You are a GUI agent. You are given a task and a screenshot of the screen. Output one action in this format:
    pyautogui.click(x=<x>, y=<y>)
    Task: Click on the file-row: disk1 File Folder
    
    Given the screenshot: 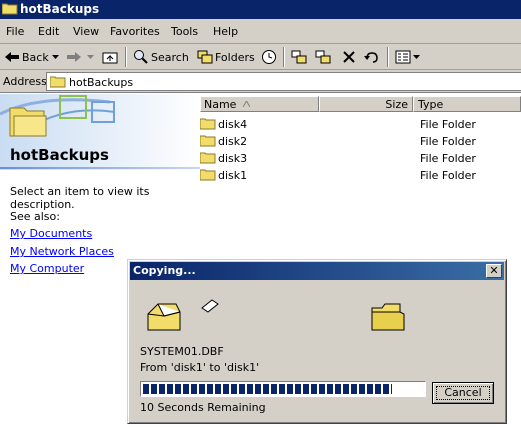 What is the action you would take?
    pyautogui.click(x=360, y=175)
    